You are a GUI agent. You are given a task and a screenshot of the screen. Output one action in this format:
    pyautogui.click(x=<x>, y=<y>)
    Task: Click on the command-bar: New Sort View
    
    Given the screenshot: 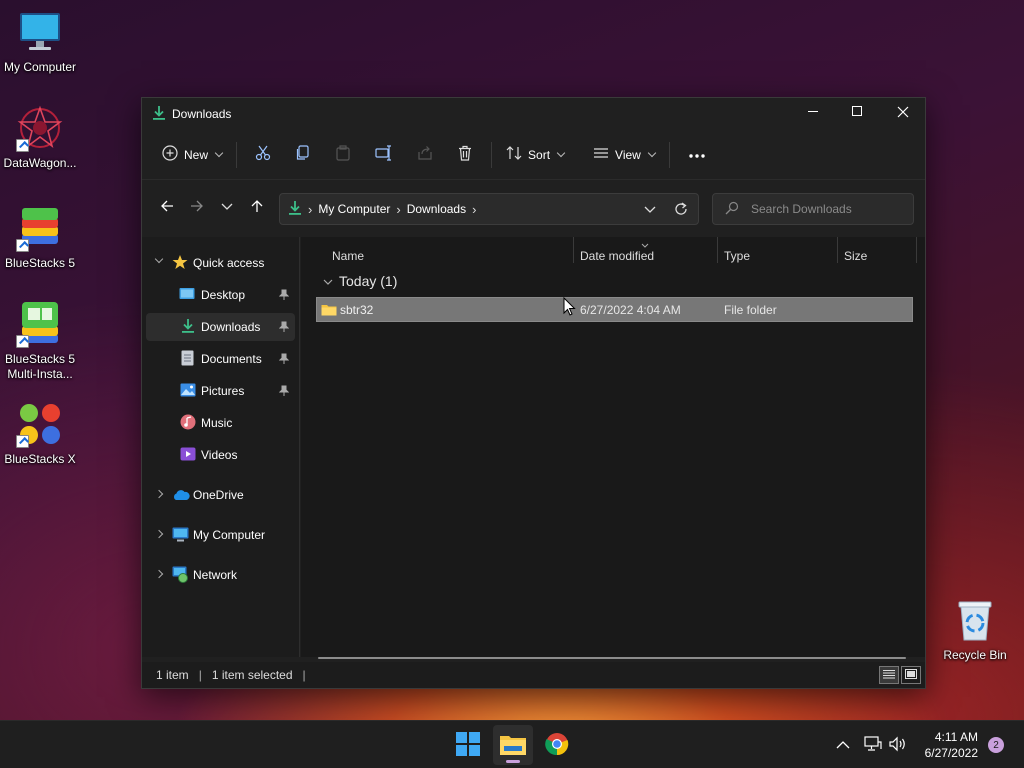 What is the action you would take?
    pyautogui.click(x=533, y=155)
    